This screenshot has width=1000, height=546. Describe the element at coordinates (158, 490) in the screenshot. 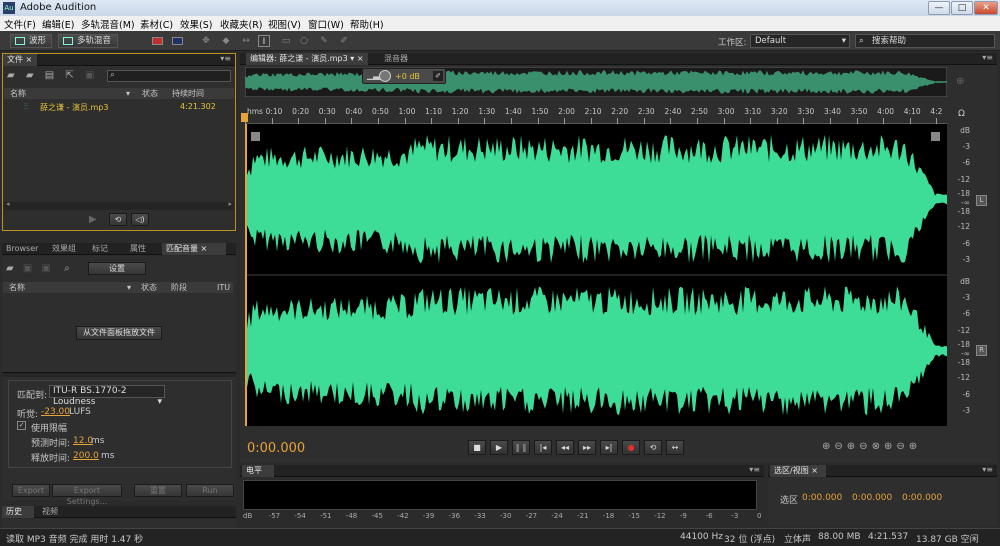

I see `reset-button: 重置` at that location.